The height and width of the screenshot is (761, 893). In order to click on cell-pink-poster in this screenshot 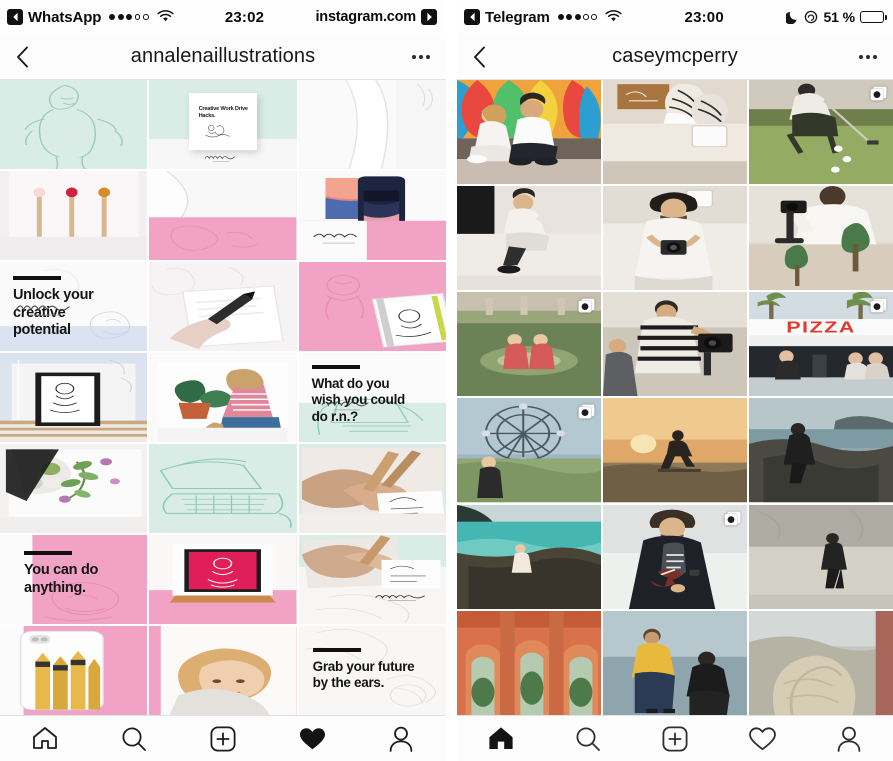, I will do `click(223, 579)`.